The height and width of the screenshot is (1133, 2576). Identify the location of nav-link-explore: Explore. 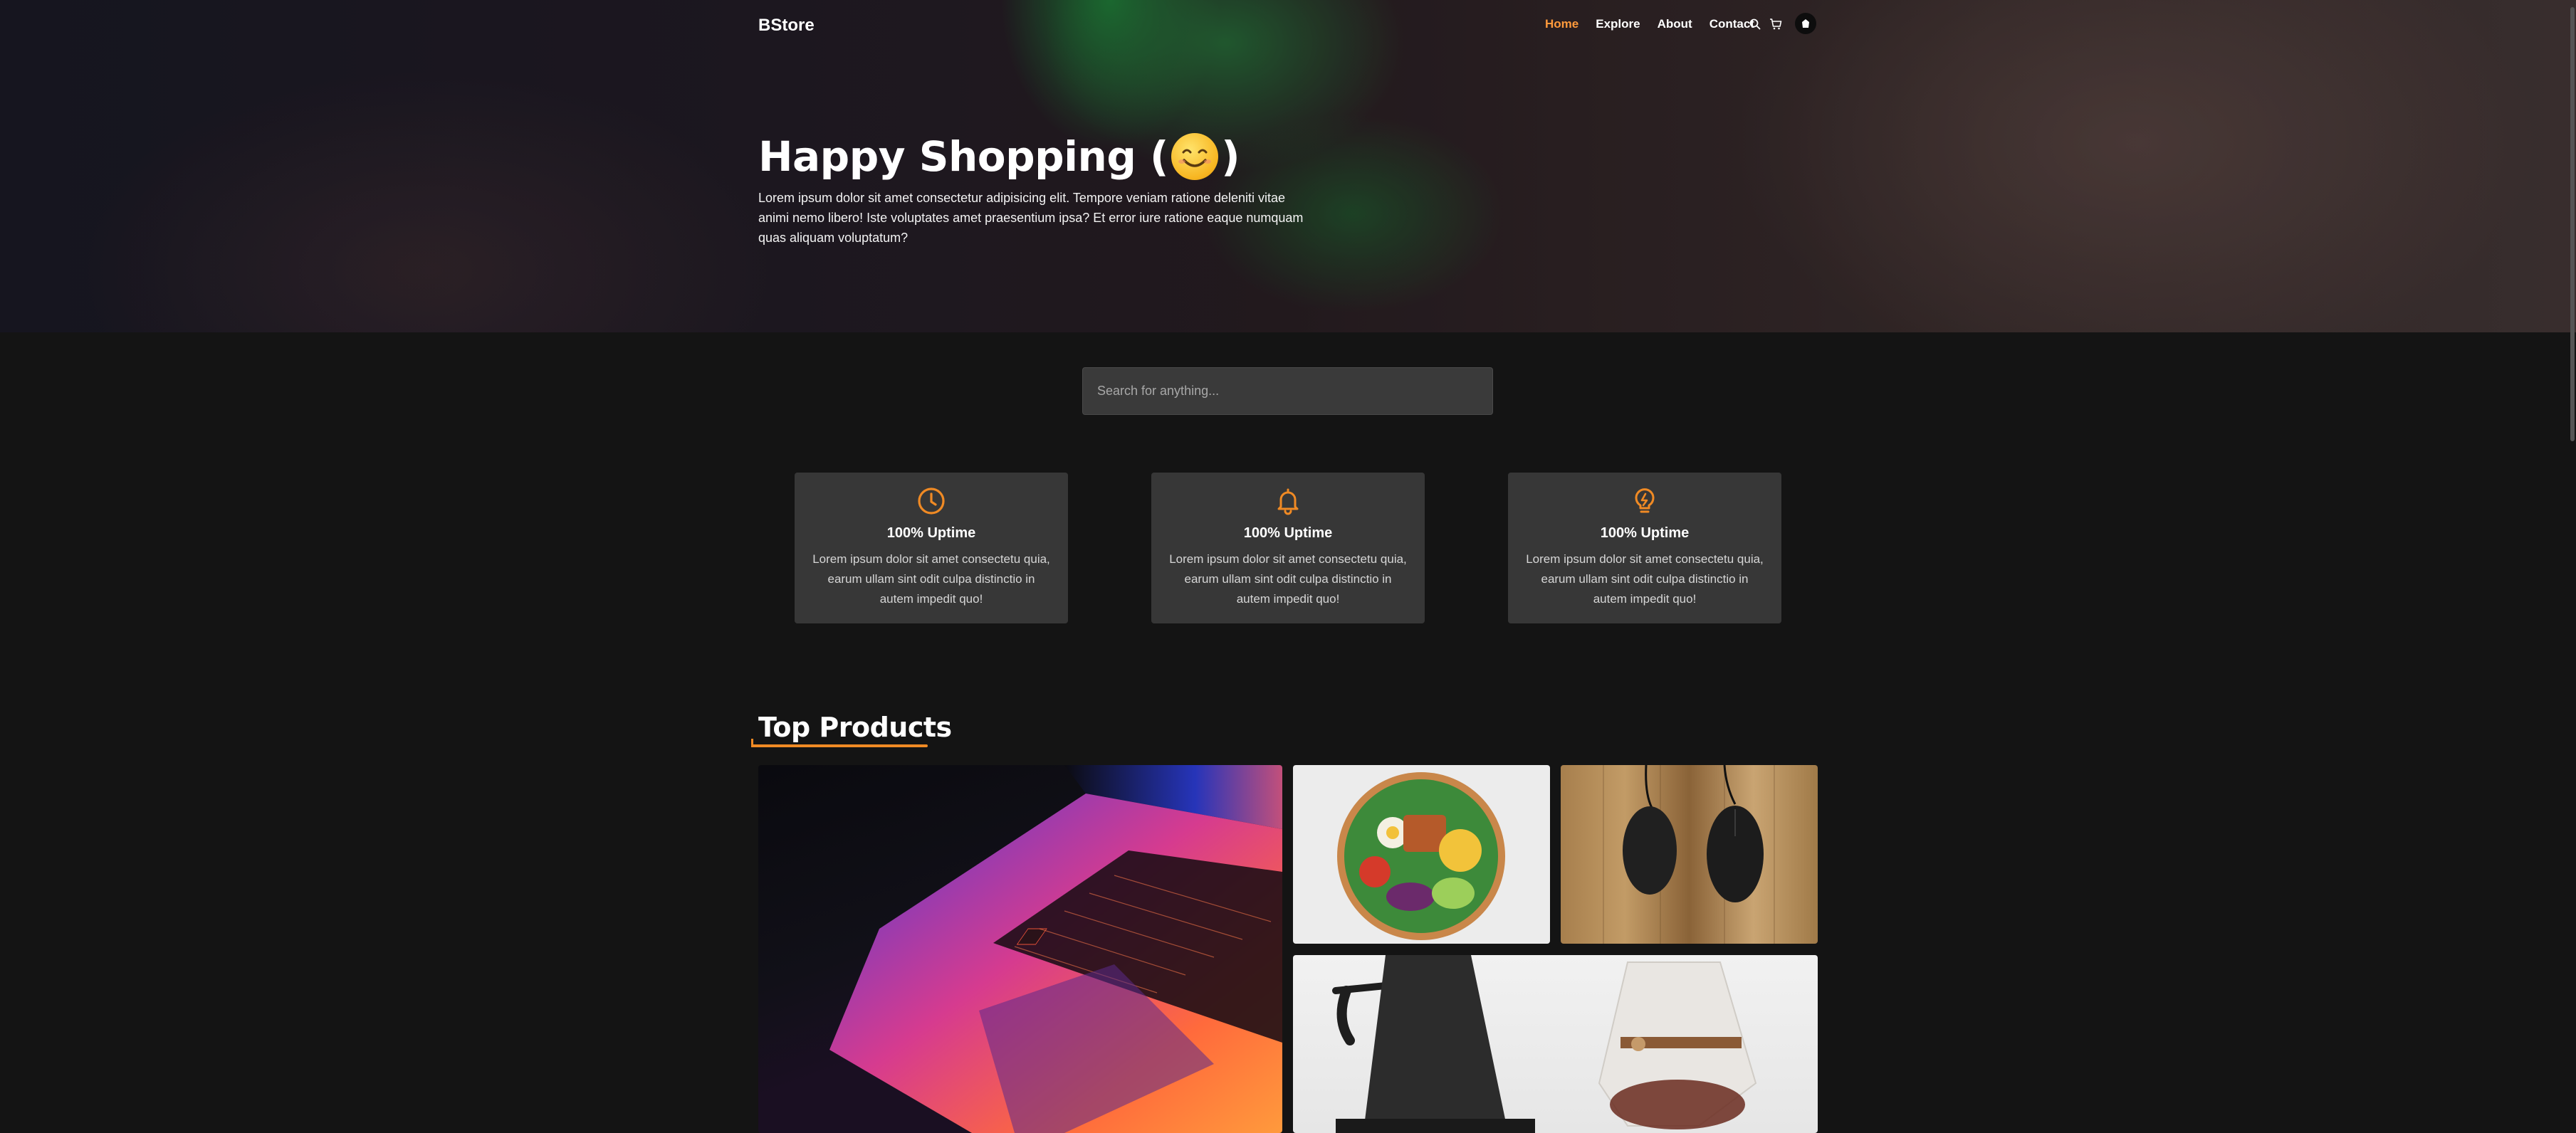
(1618, 24).